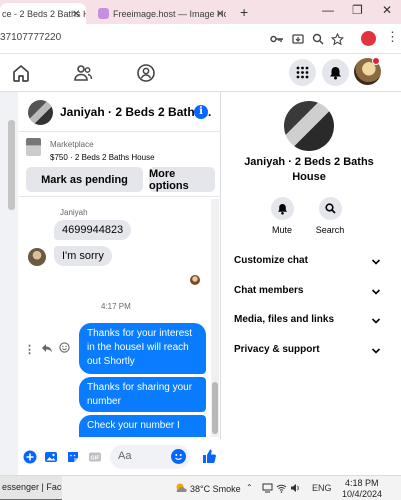 The width and height of the screenshot is (401, 500). What do you see at coordinates (169, 13) in the screenshot?
I see `tab-title: Freeimage.host — Image Hosti` at bounding box center [169, 13].